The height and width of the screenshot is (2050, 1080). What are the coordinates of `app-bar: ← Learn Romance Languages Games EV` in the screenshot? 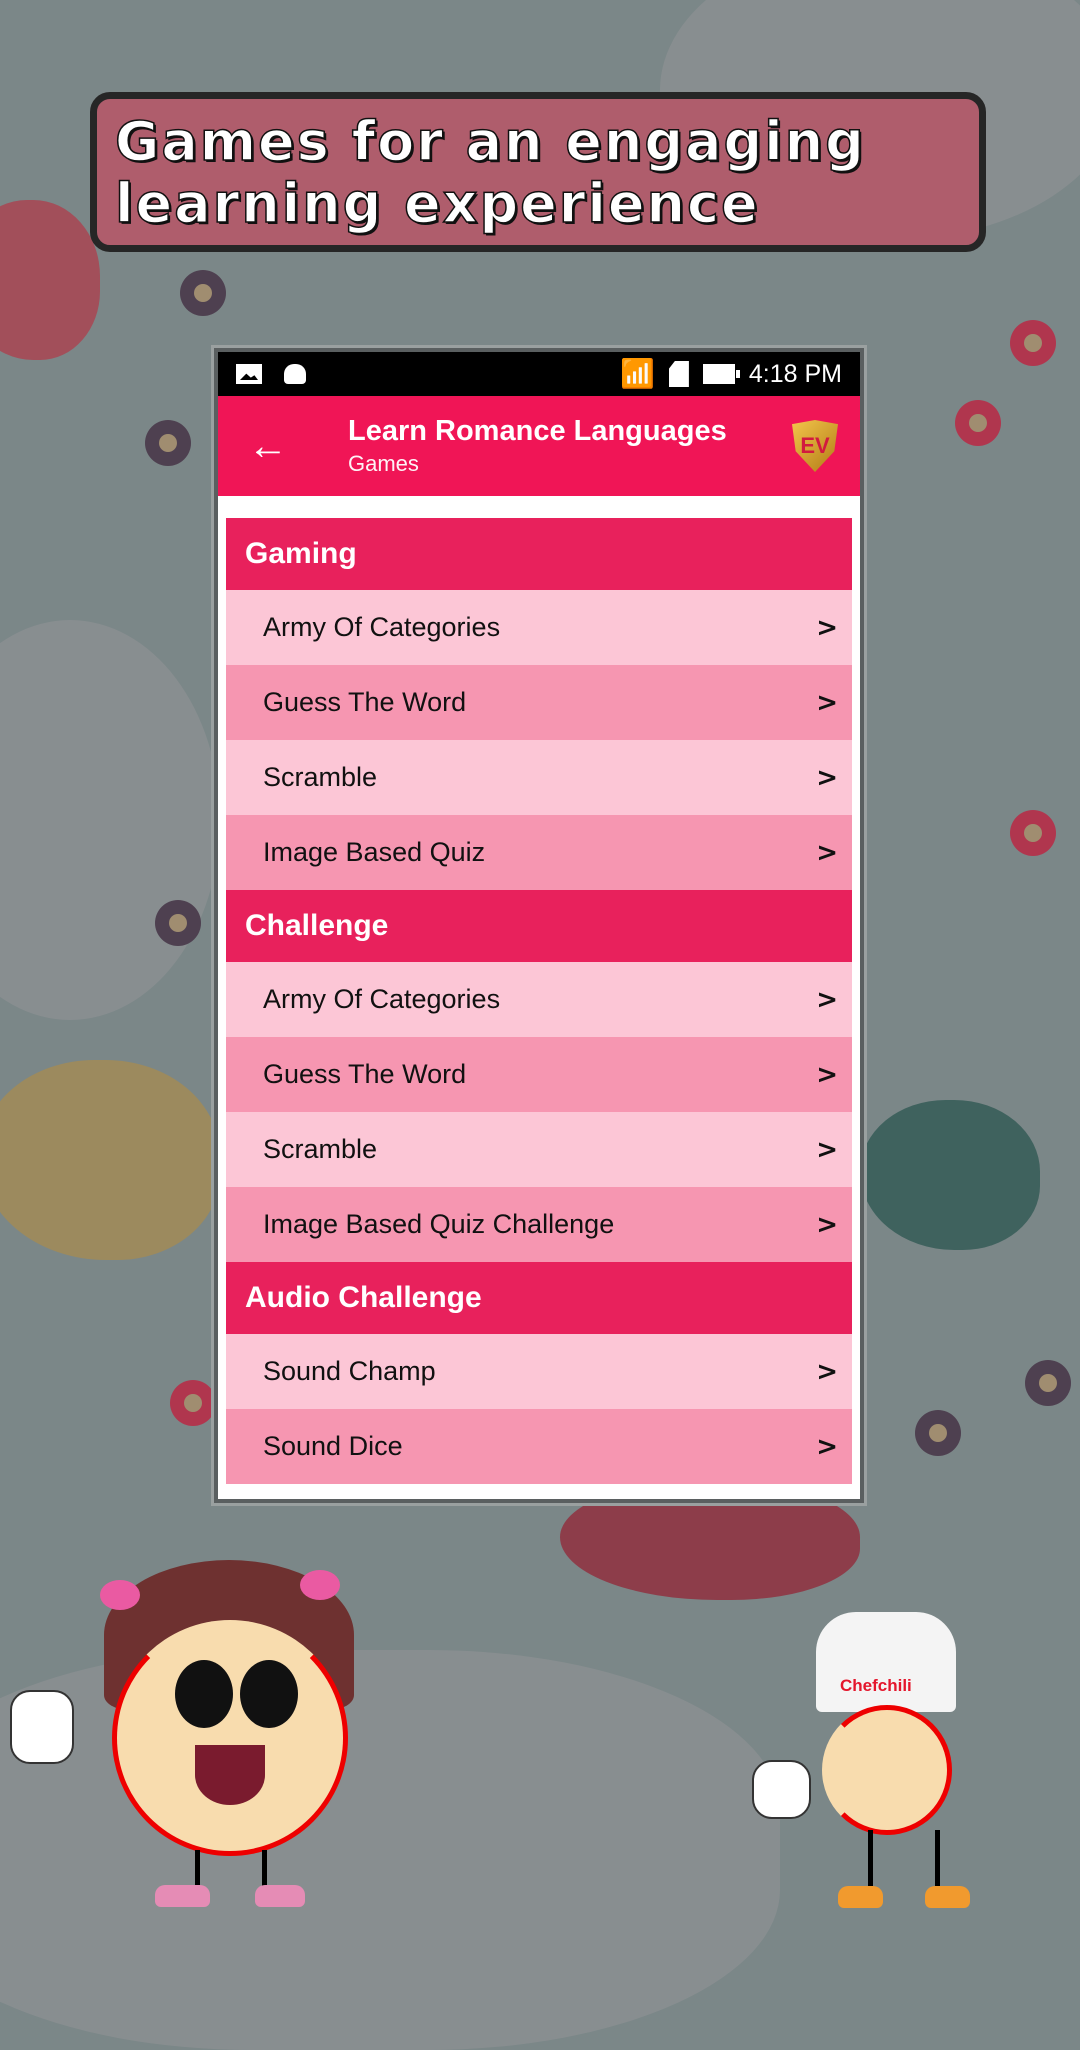 It's located at (539, 446).